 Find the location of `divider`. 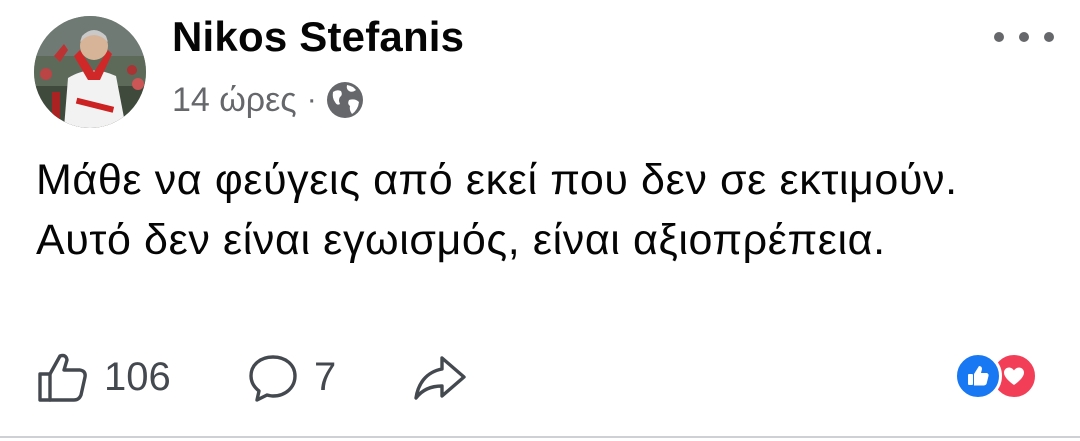

divider is located at coordinates (540, 437).